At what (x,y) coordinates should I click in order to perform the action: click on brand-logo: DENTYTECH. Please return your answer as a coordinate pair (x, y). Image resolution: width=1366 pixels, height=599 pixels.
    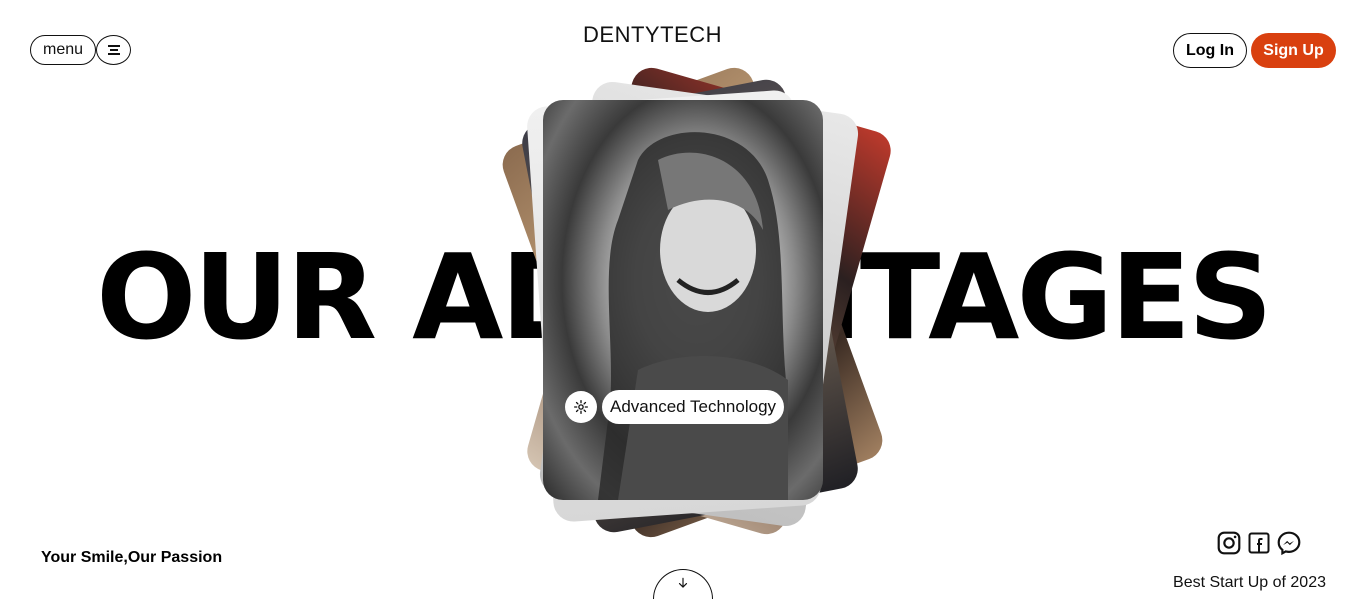
    Looking at the image, I should click on (652, 35).